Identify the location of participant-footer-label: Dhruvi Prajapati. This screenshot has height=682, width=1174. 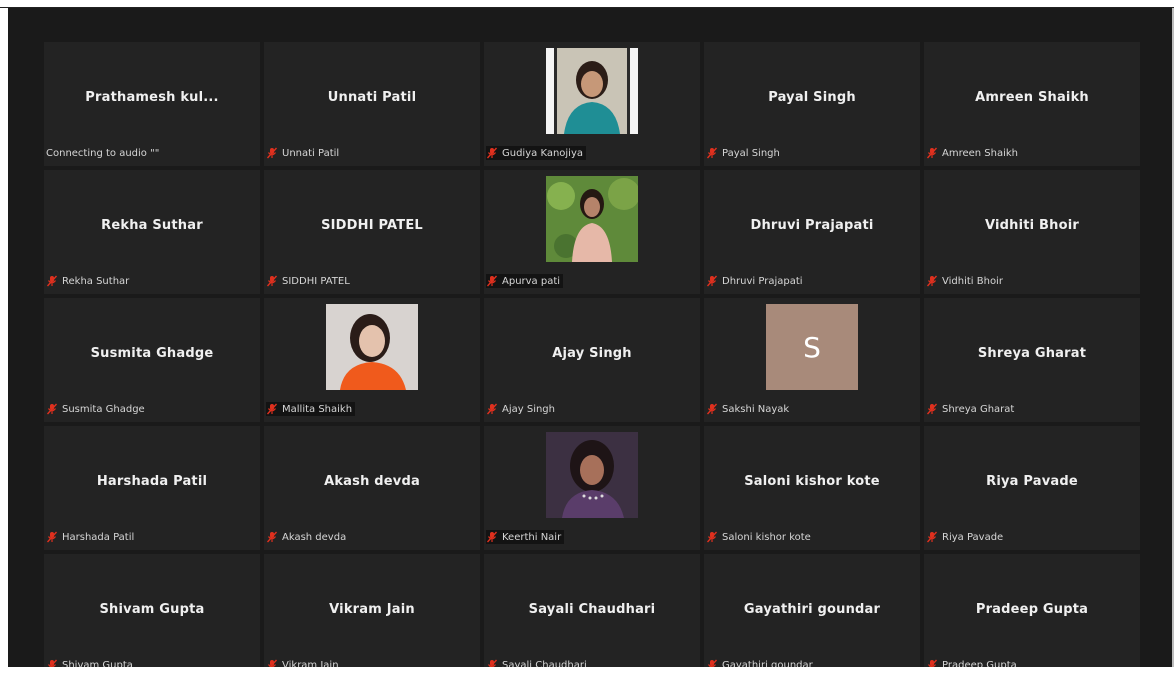
(762, 281).